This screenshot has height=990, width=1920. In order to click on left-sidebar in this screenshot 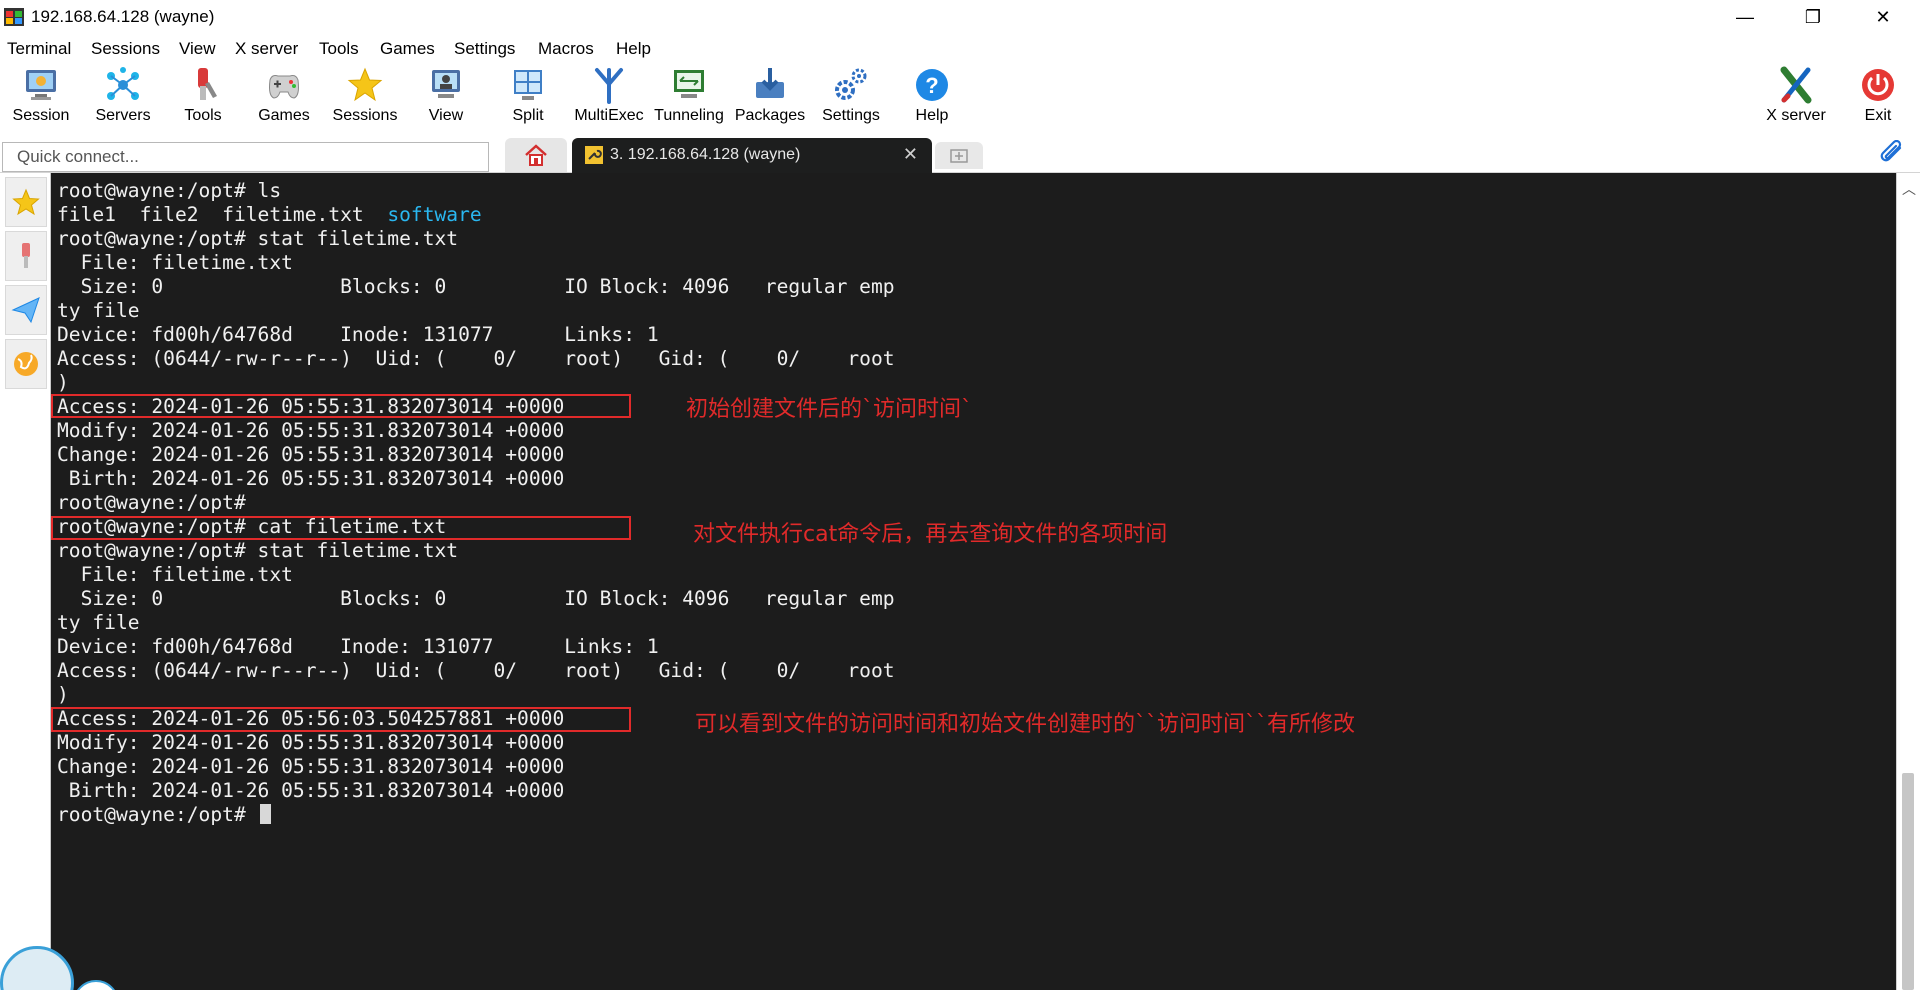, I will do `click(25, 581)`.